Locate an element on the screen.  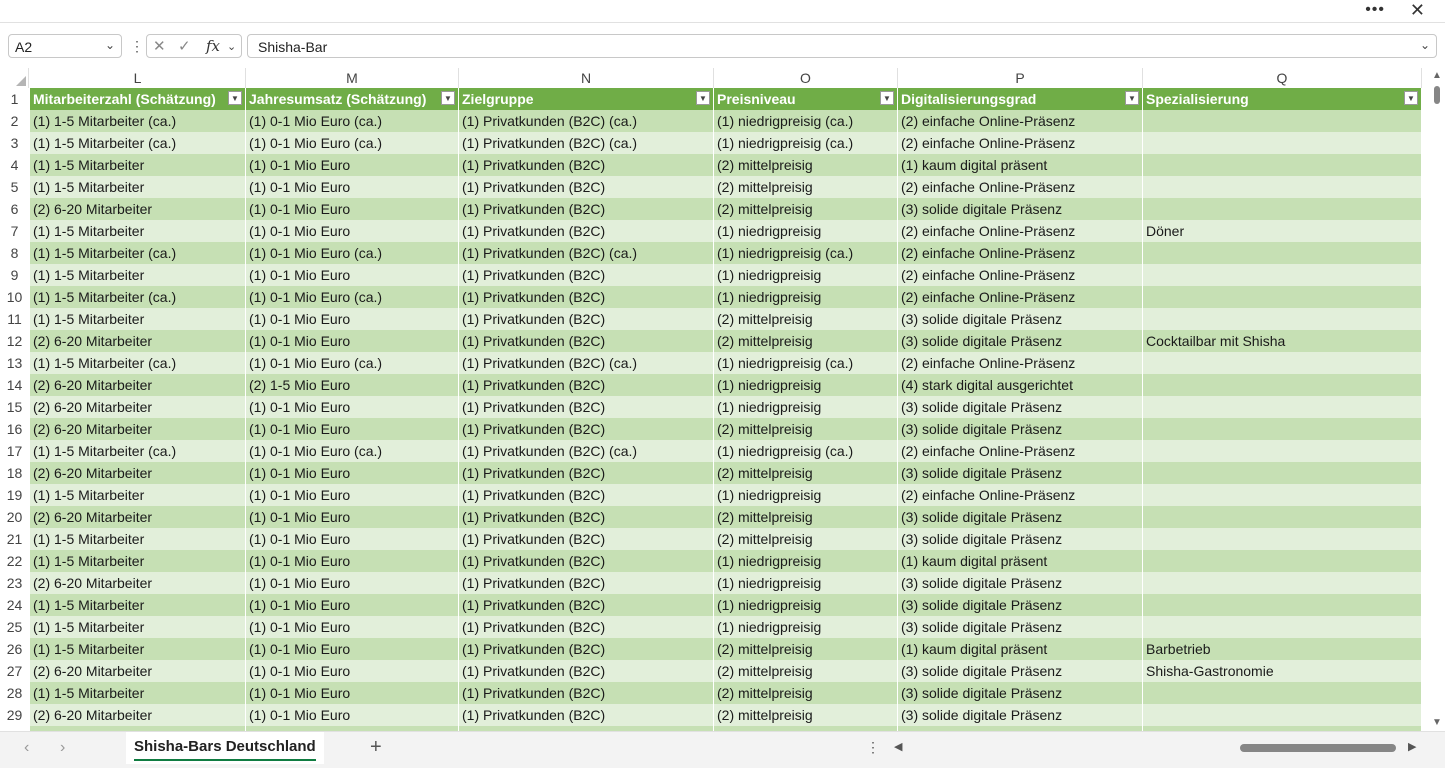
row-number: 2 is located at coordinates (14, 121).